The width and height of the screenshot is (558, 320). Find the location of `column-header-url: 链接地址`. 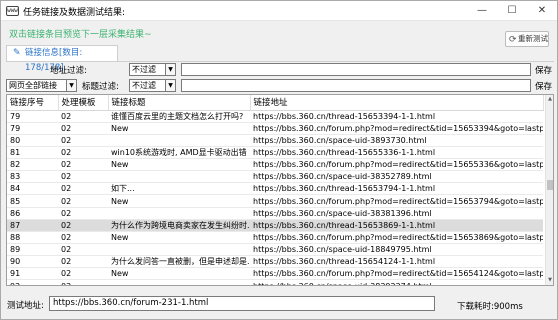

column-header-url: 链接地址 is located at coordinates (397, 103).